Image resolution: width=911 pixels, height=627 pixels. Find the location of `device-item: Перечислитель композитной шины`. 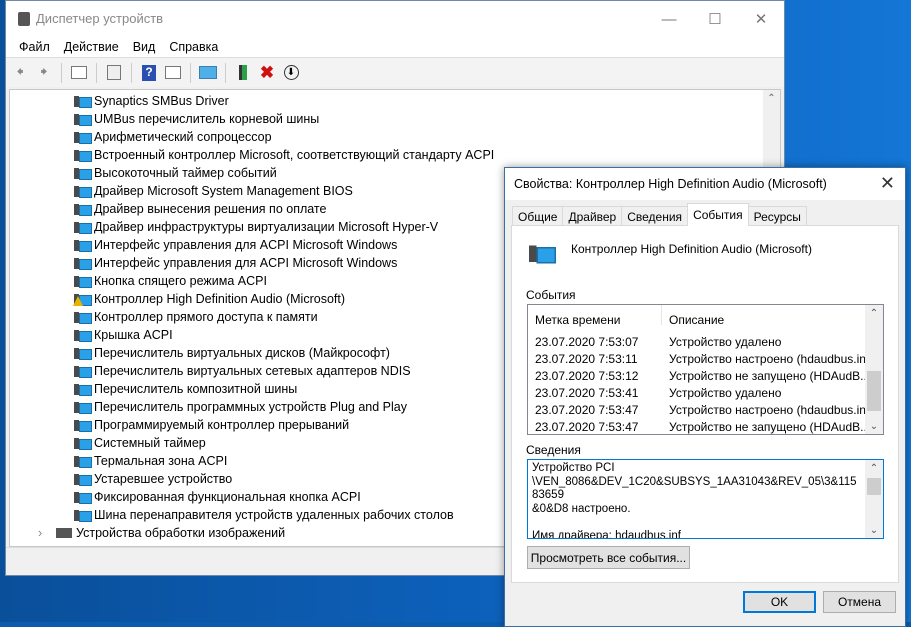

device-item: Перечислитель композитной шины is located at coordinates (185, 389).